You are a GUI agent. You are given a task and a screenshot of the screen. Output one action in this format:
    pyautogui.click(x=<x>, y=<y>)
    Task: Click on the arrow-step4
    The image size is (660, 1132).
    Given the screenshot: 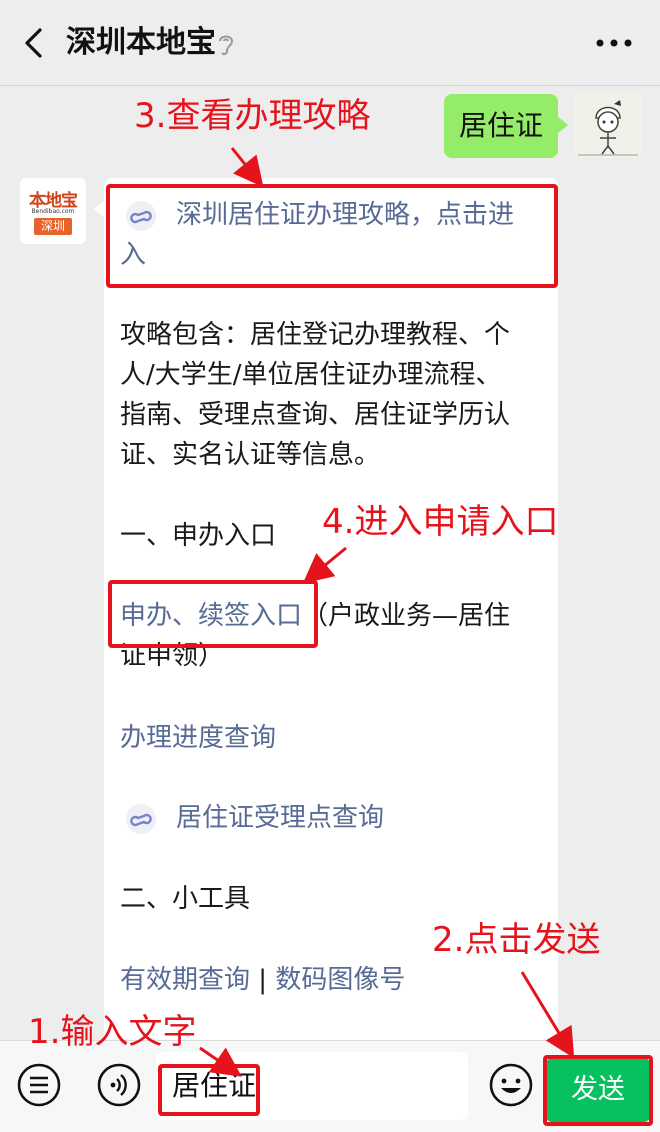 What is the action you would take?
    pyautogui.click(x=324, y=565)
    